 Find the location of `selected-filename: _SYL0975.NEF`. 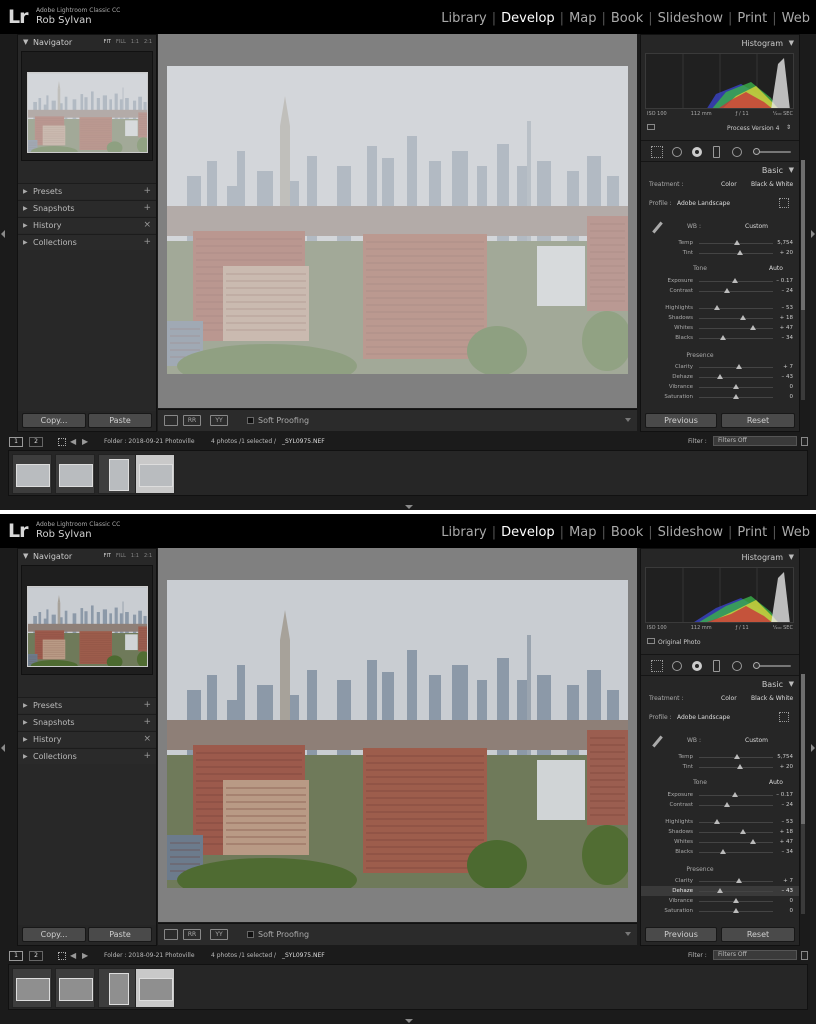

selected-filename: _SYL0975.NEF is located at coordinates (303, 955).